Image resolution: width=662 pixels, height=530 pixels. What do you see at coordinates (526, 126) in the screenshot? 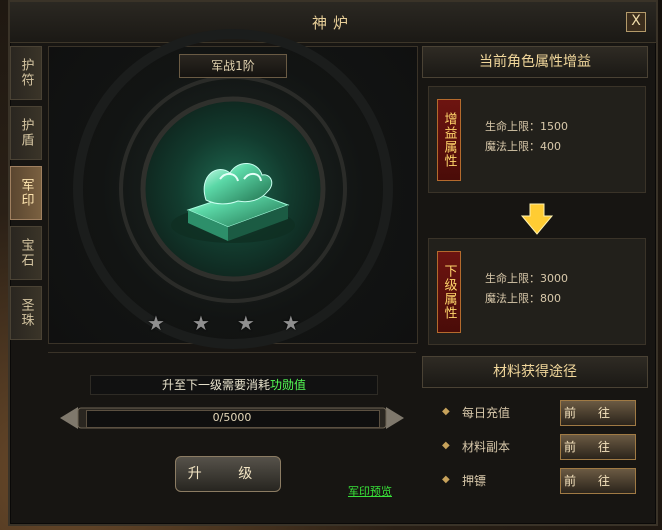
I see `current-hp: 生命上限：1500` at bounding box center [526, 126].